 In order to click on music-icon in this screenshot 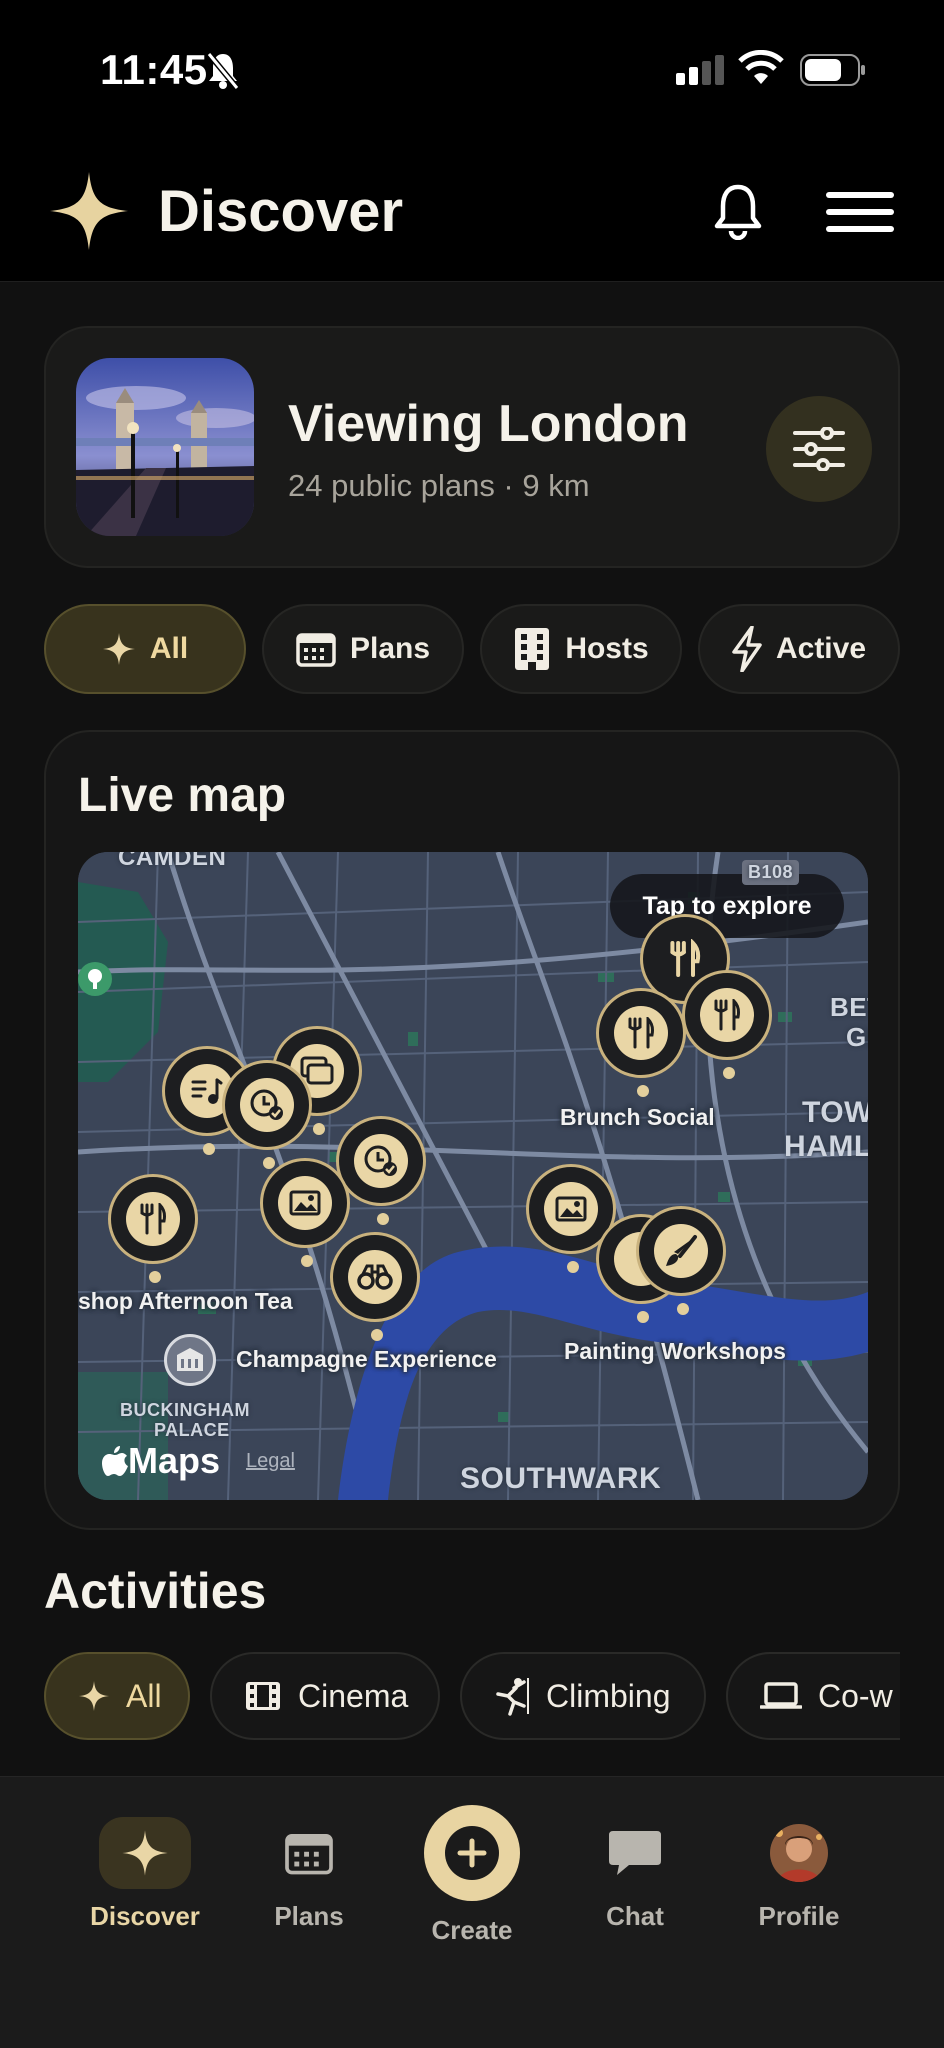, I will do `click(207, 1091)`.